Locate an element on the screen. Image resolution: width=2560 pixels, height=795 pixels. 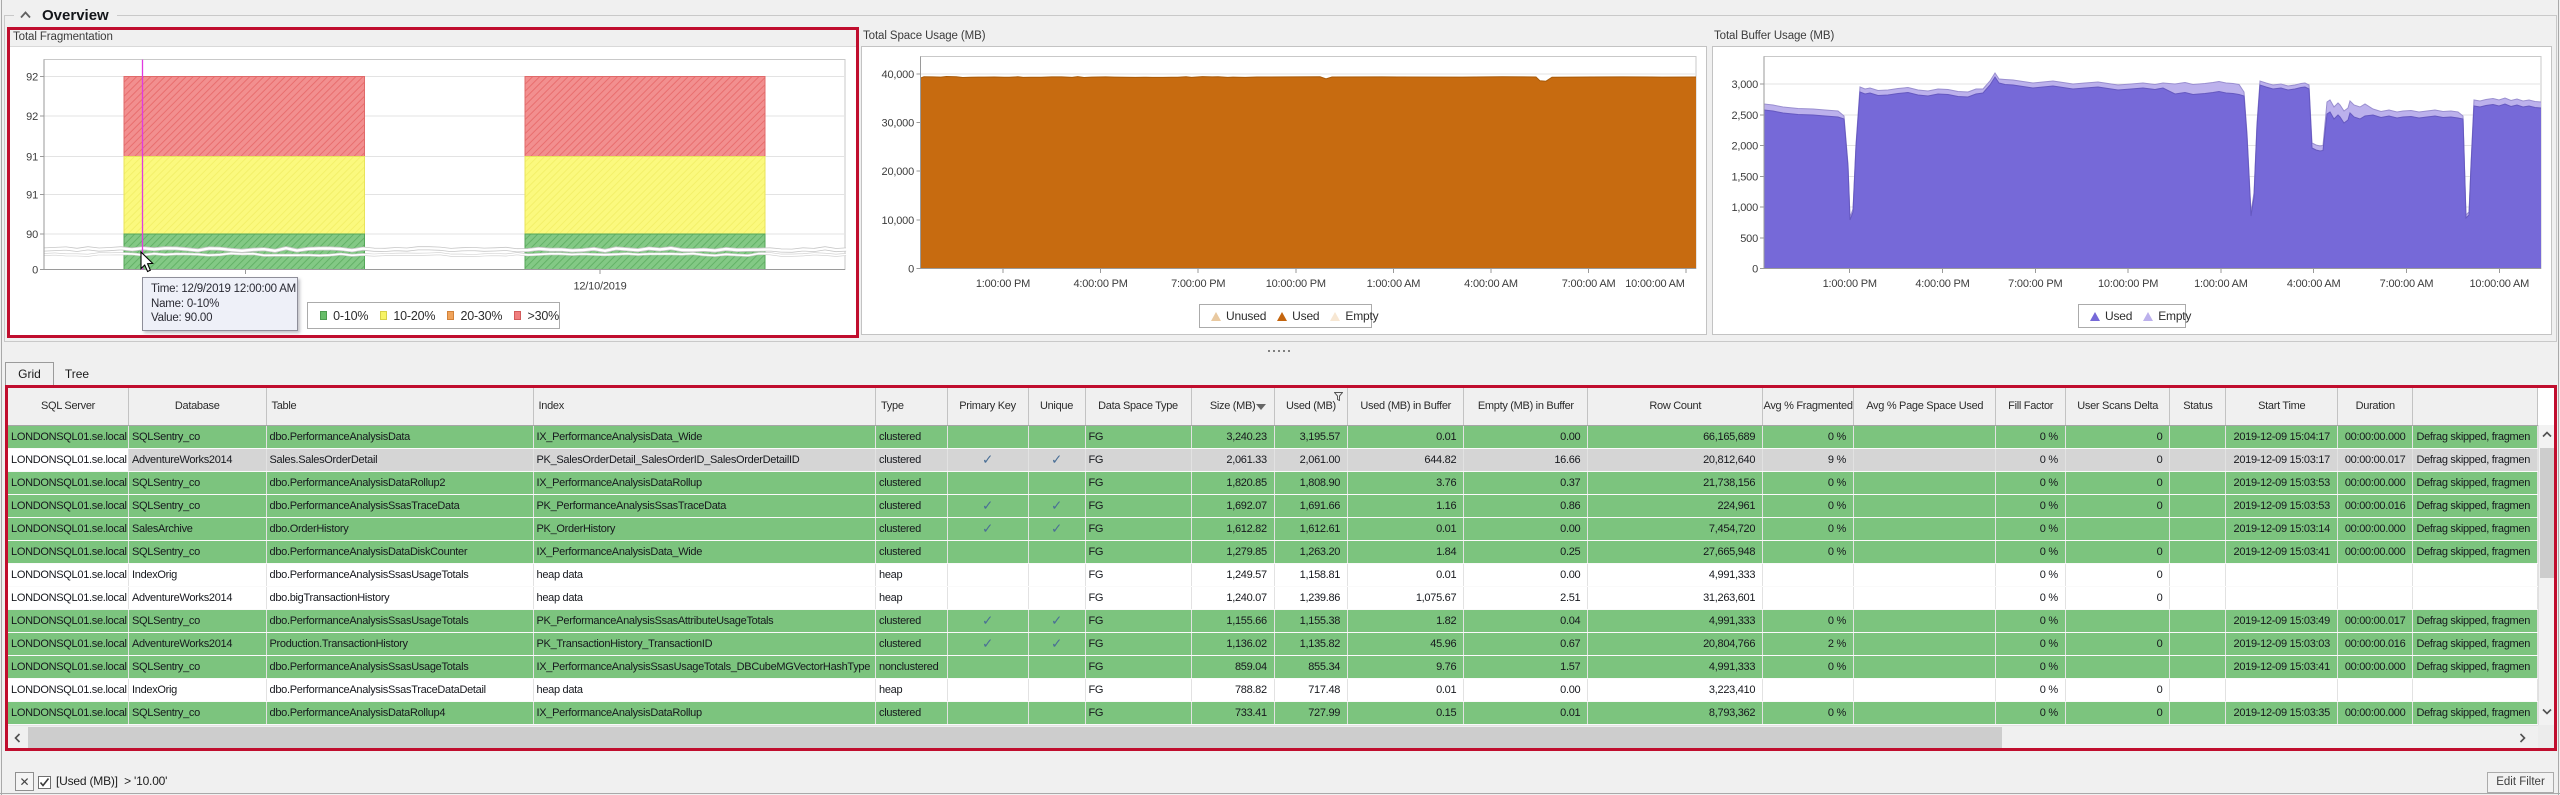
svg-text: 2,500 is located at coordinates (1744, 116).